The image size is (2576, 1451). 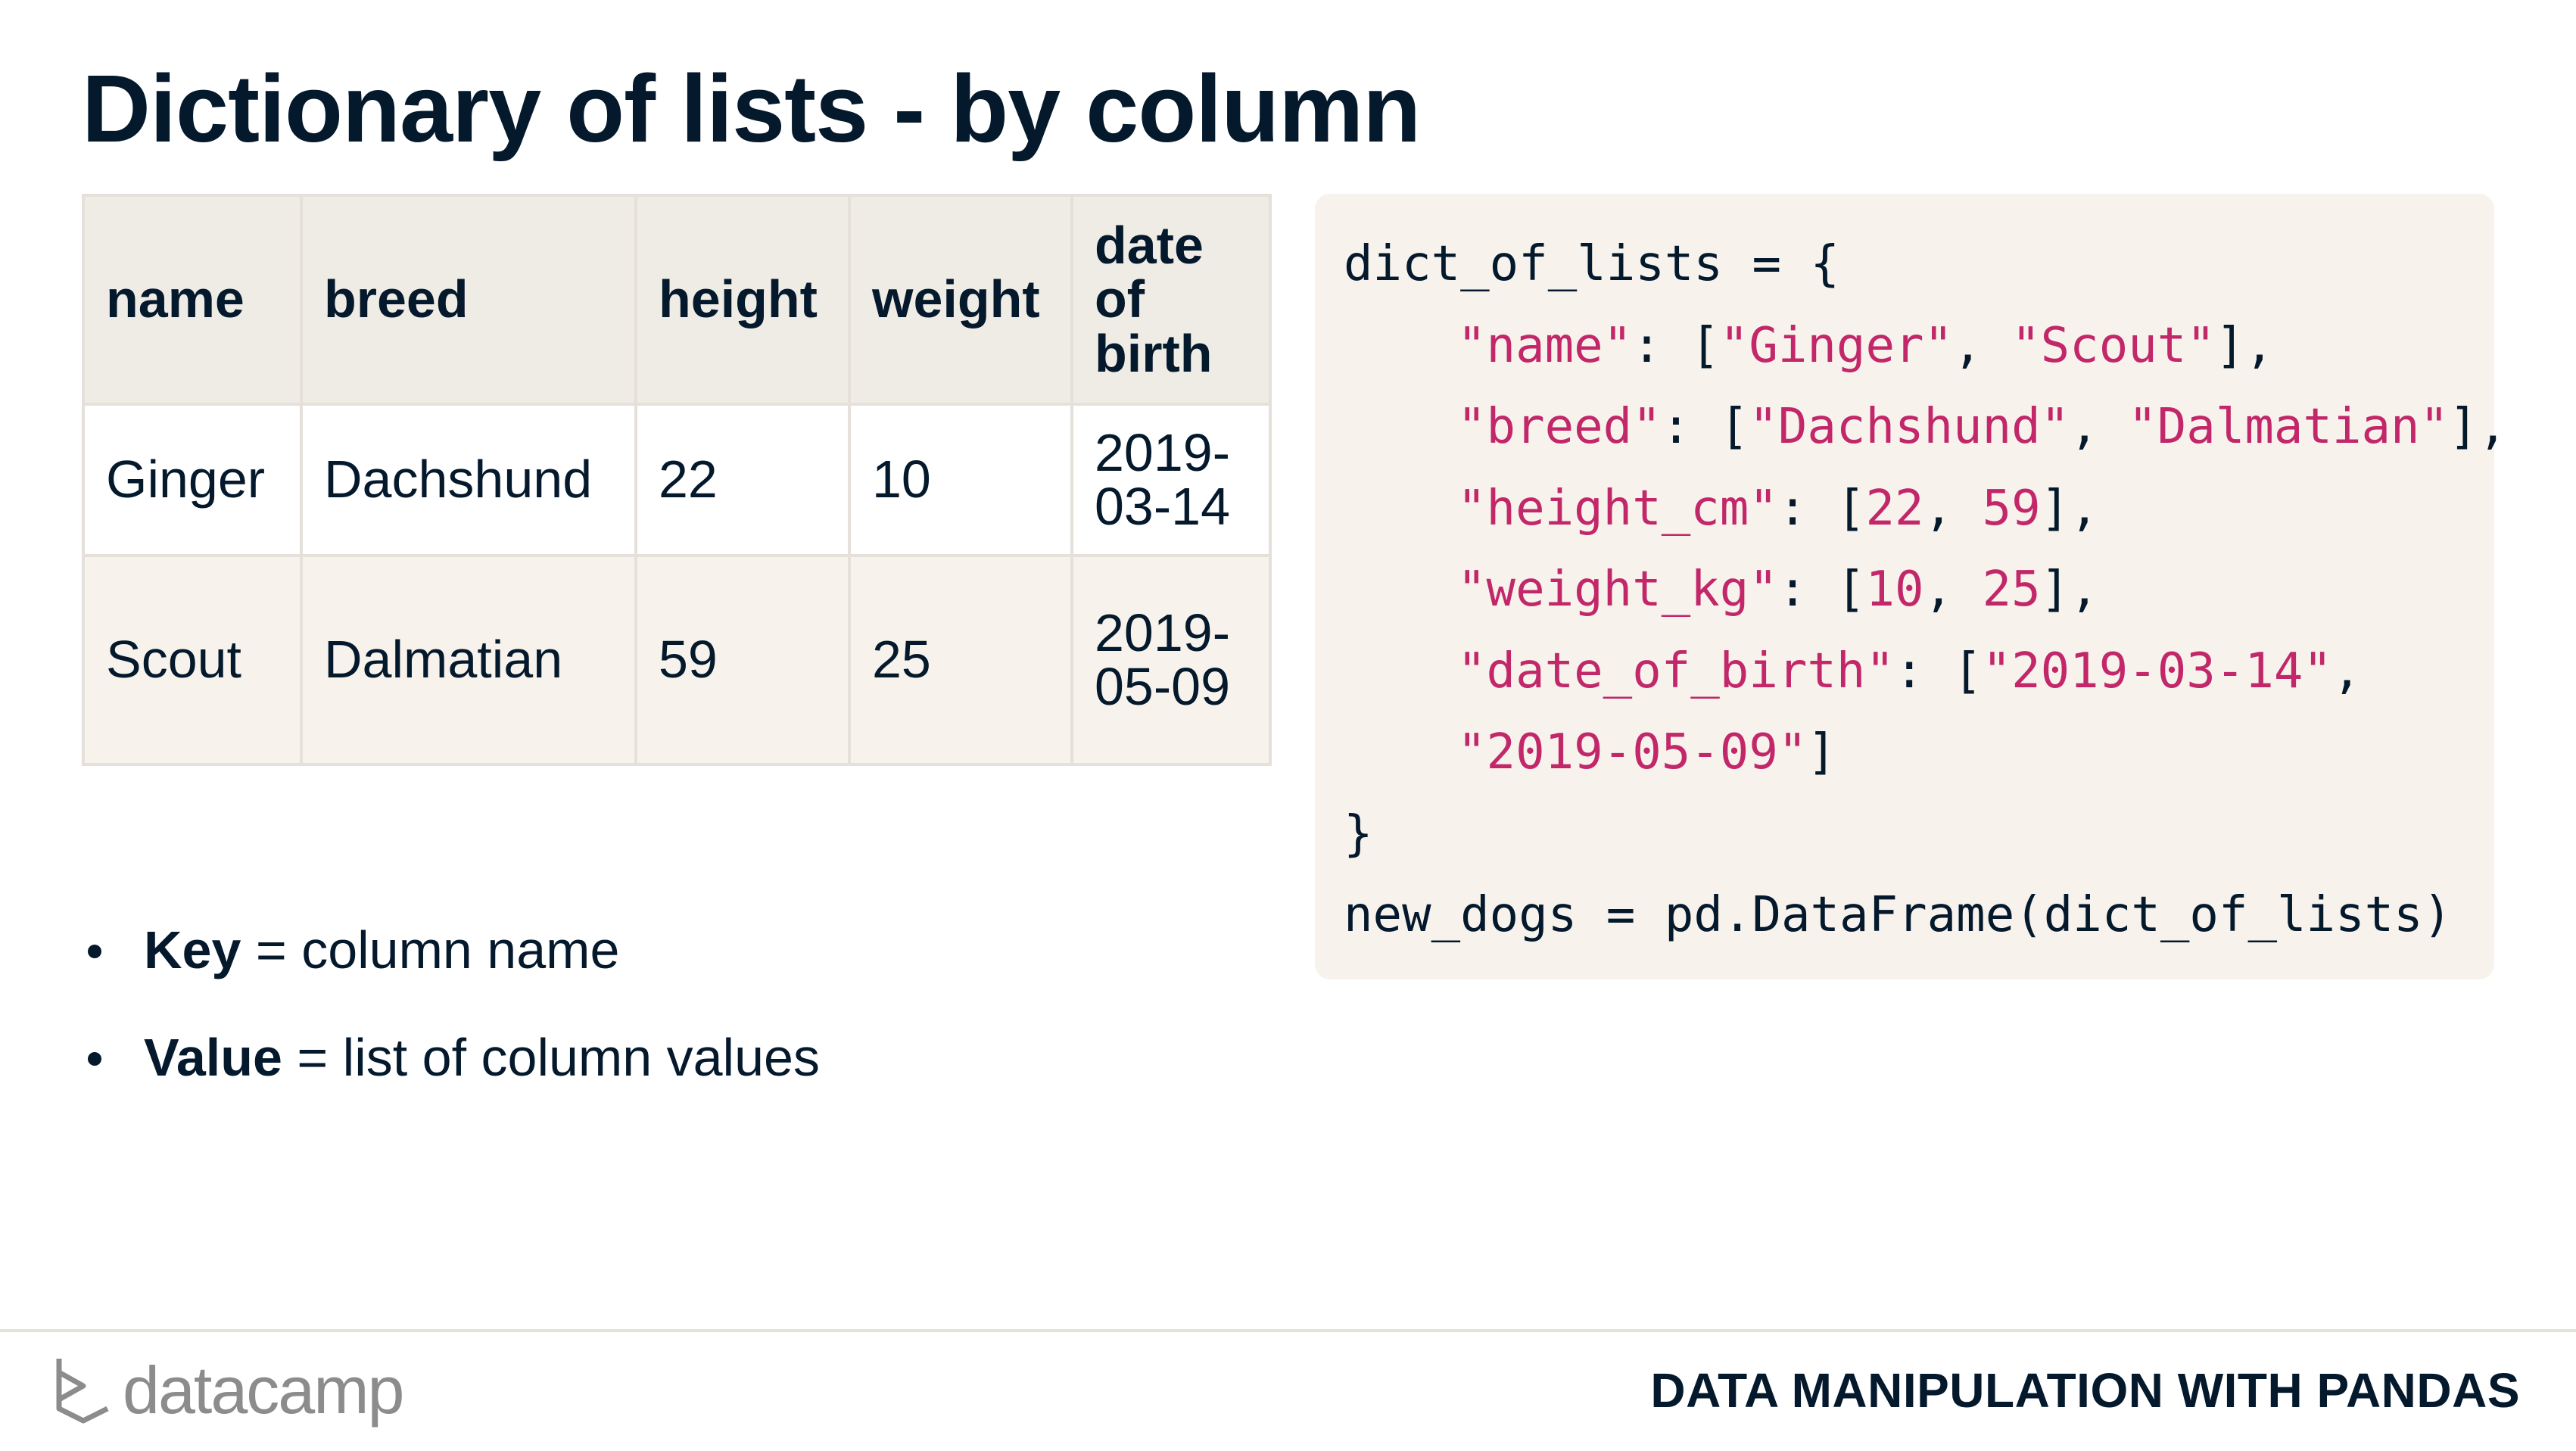 I want to click on code-value: "Dachshund", so click(x=1909, y=427).